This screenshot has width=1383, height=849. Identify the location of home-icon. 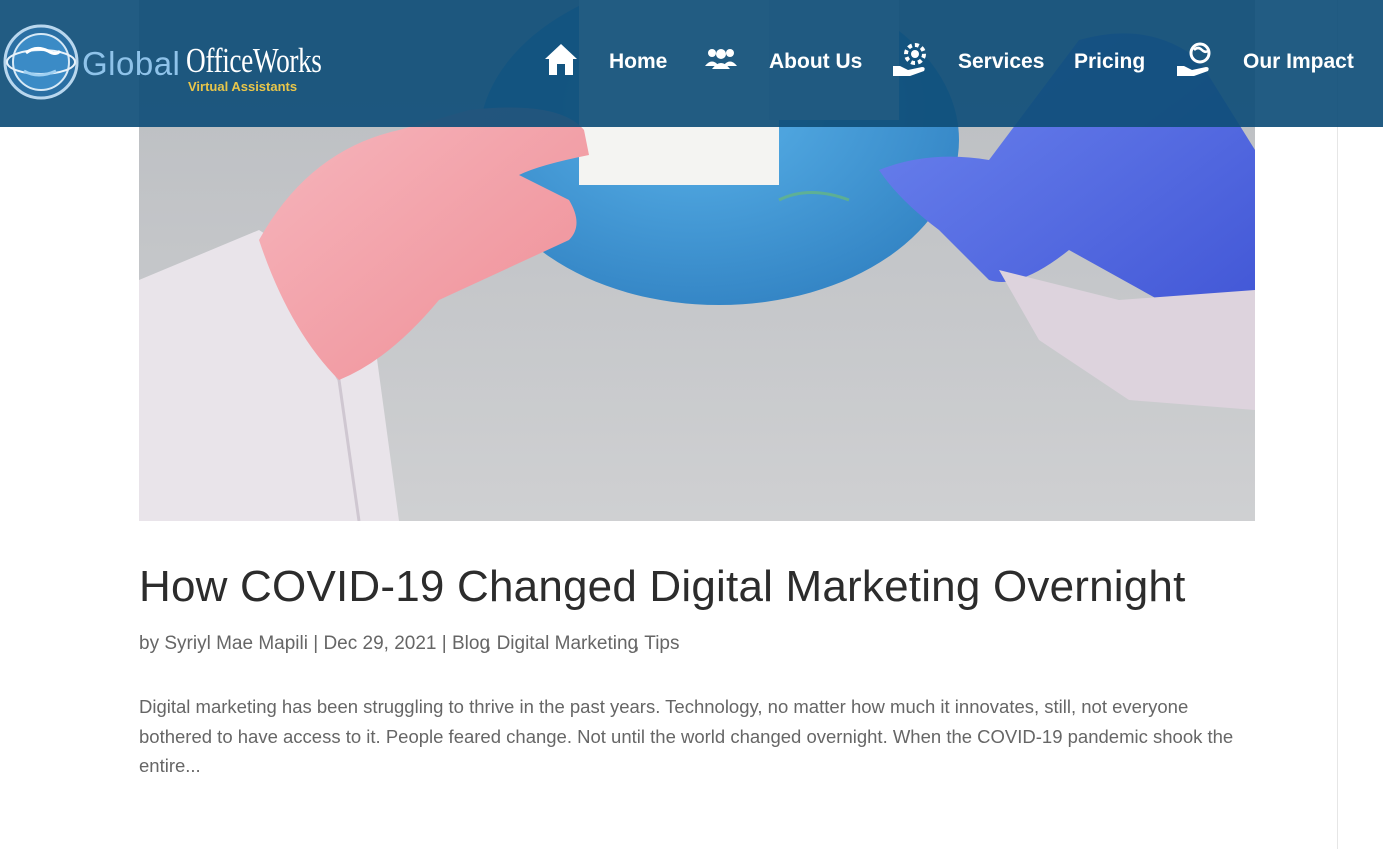
(561, 62).